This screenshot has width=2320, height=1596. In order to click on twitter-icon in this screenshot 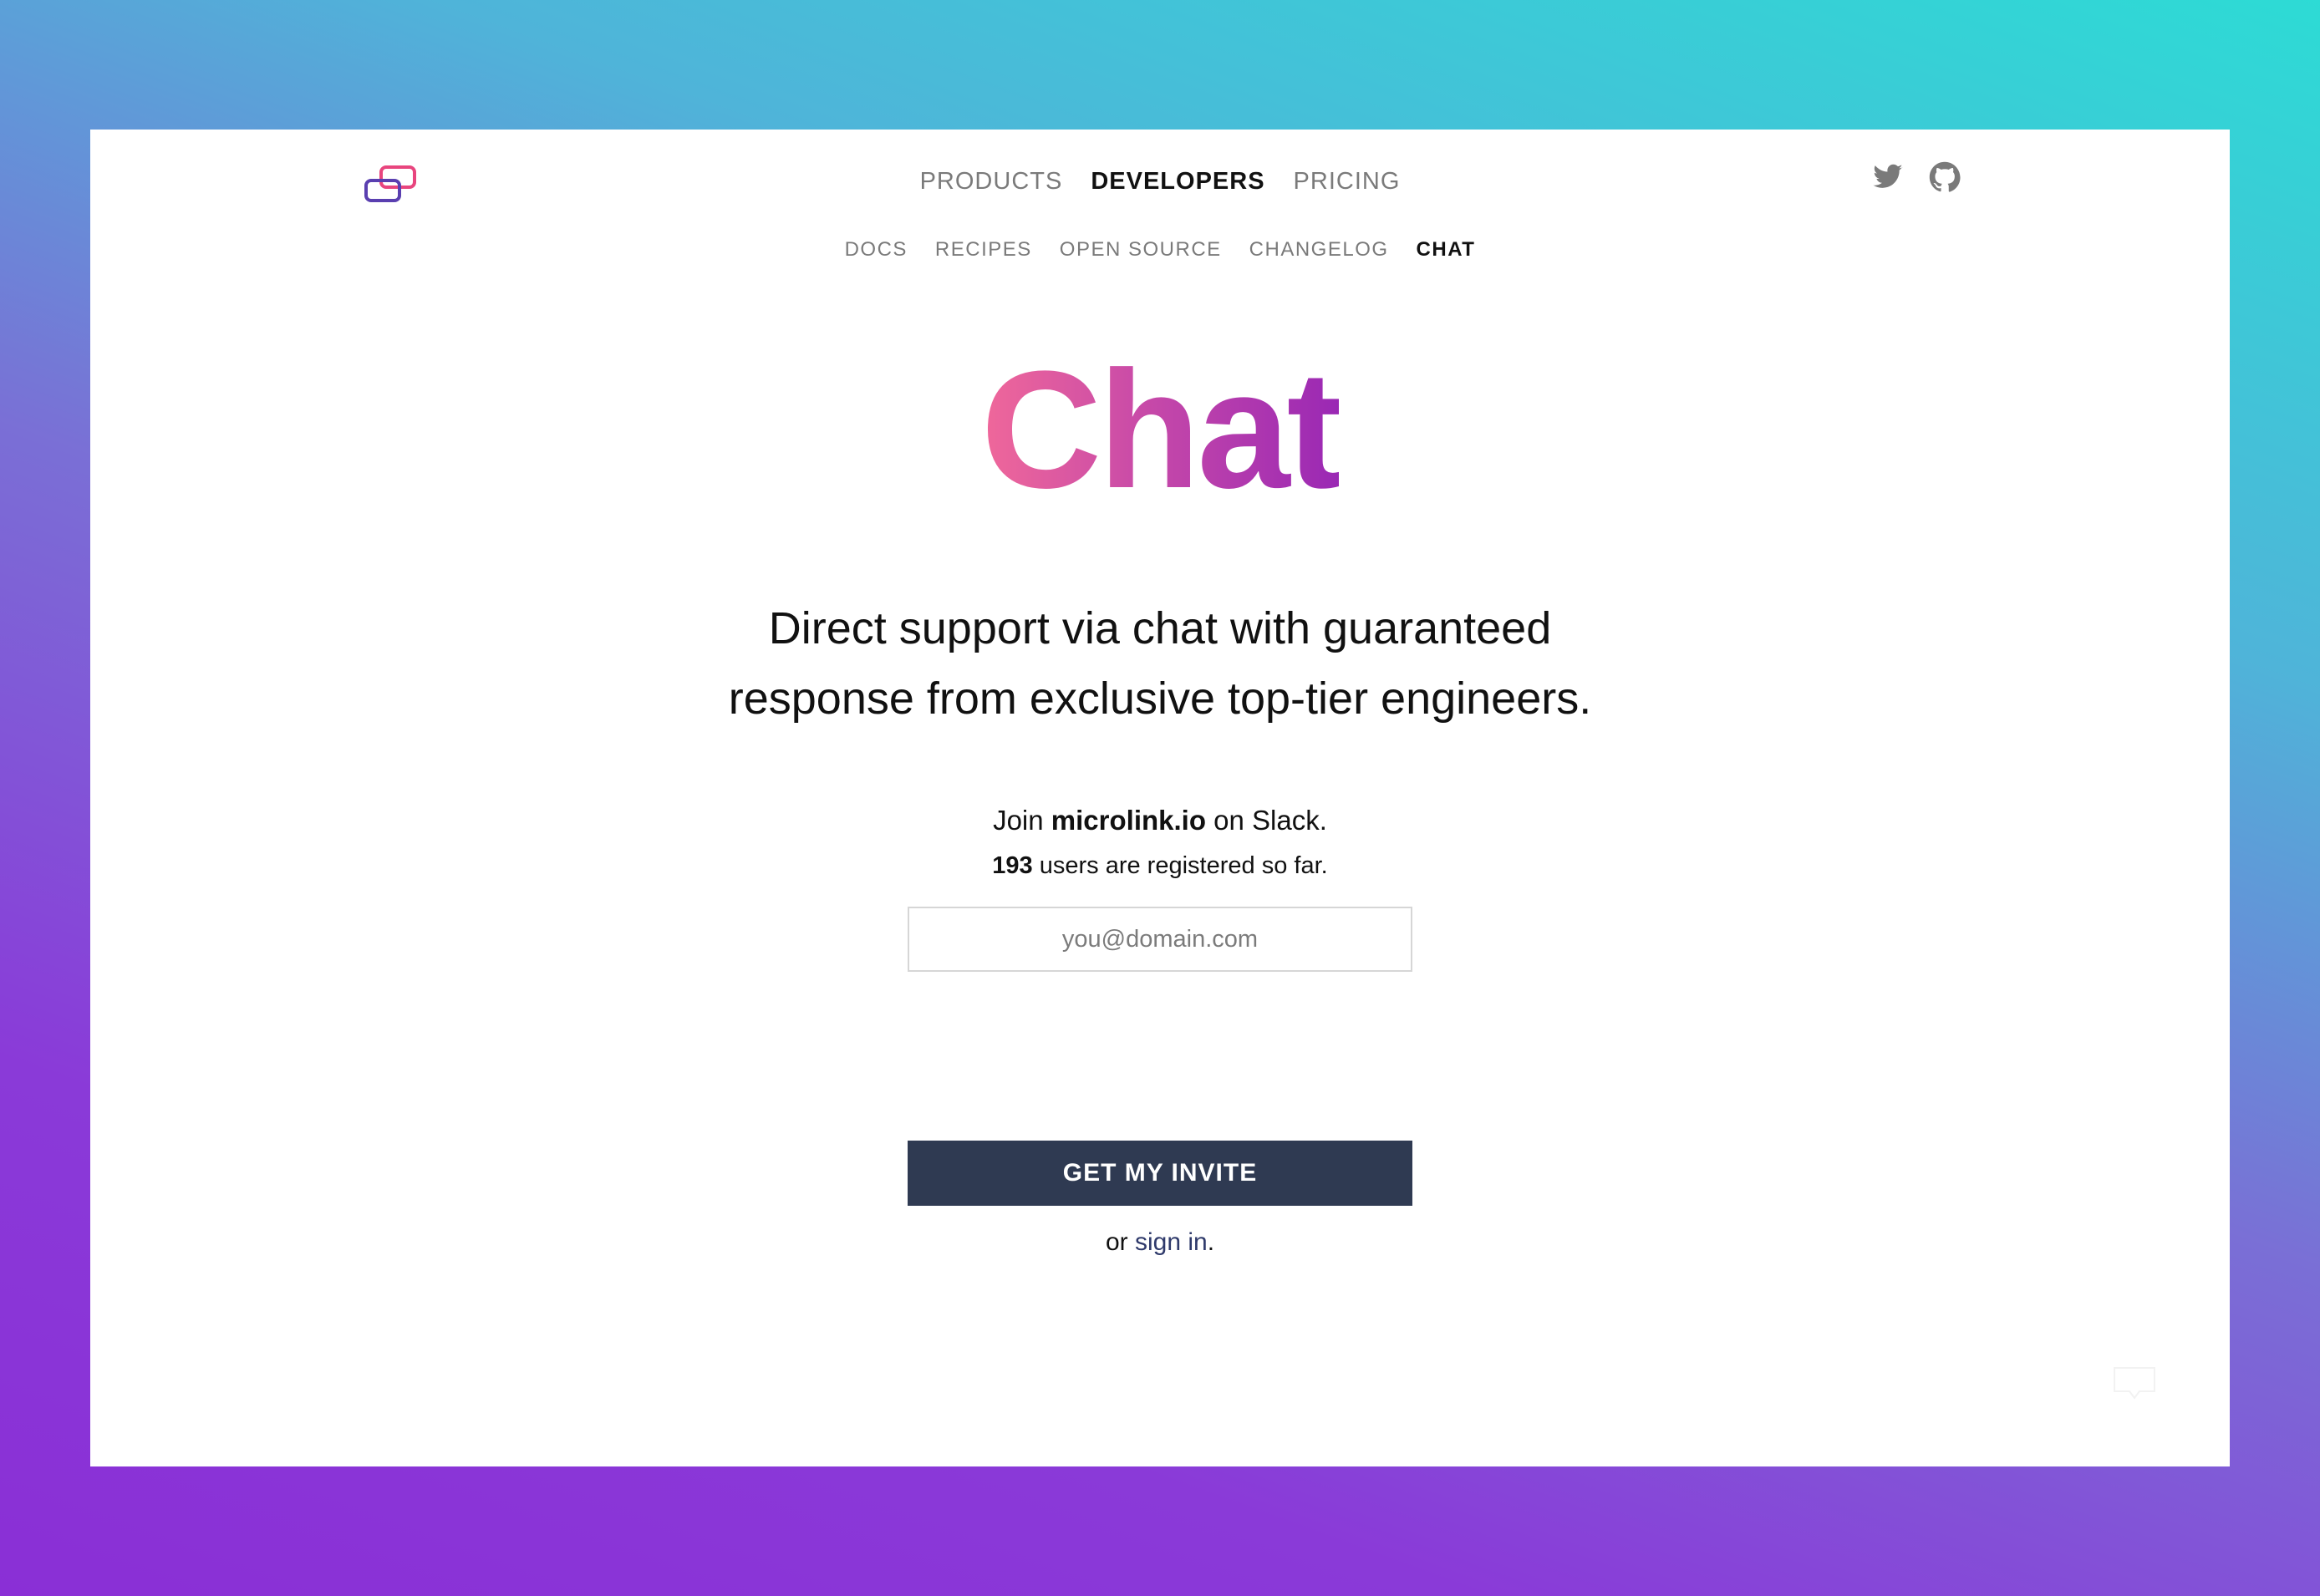, I will do `click(1888, 177)`.